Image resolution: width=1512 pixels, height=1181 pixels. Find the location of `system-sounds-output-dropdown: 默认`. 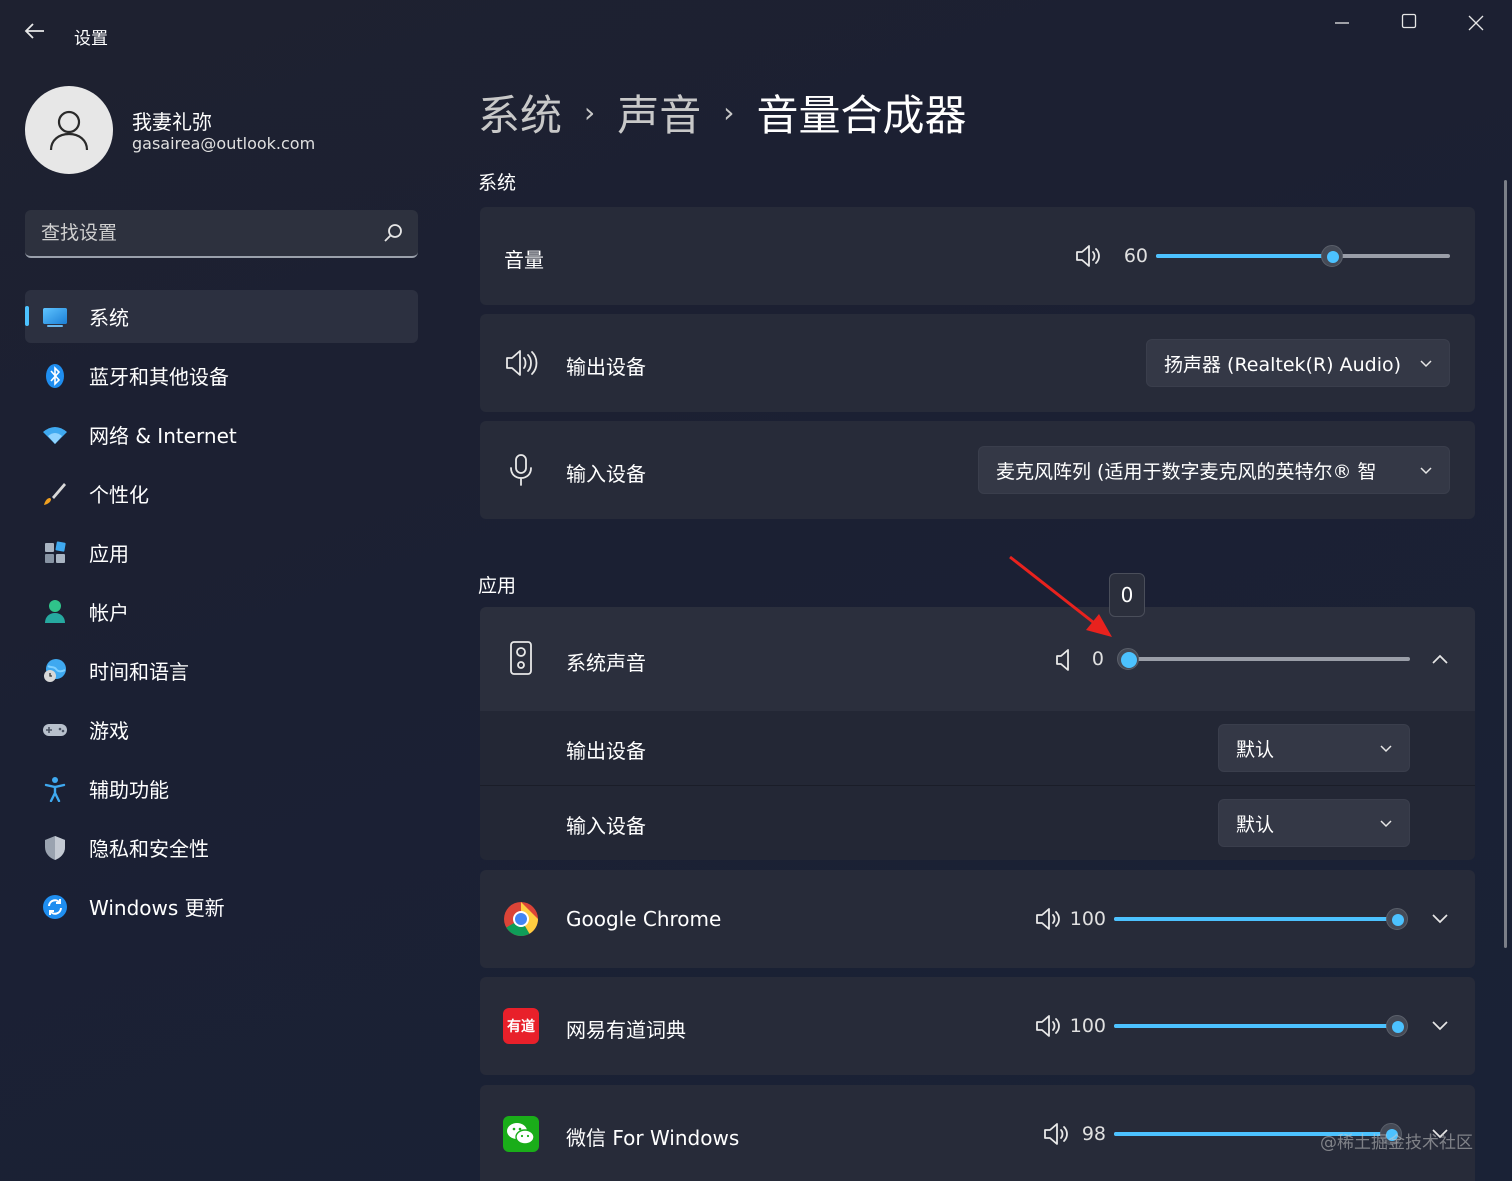

system-sounds-output-dropdown: 默认 is located at coordinates (1314, 748).